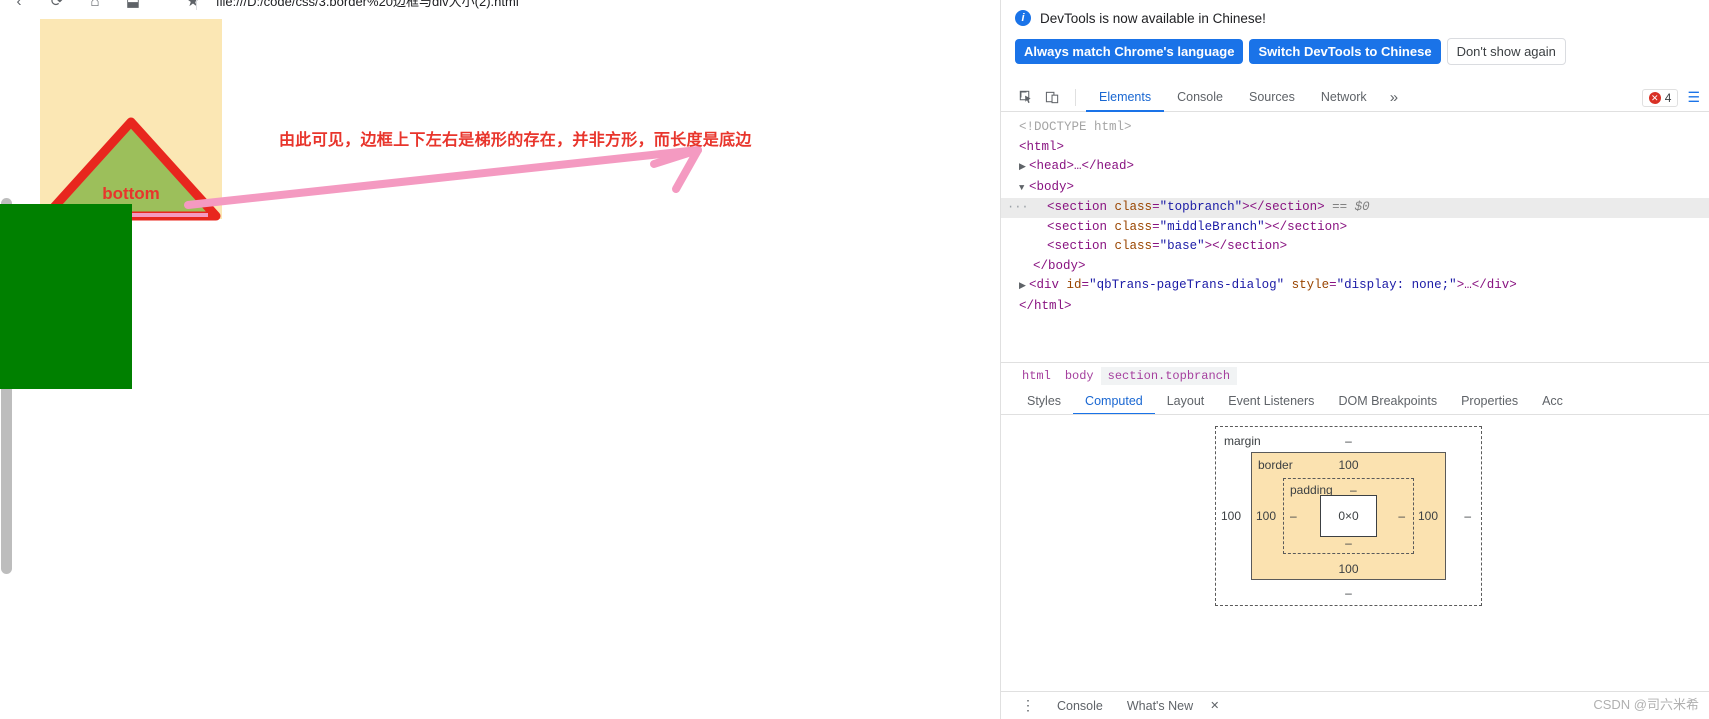  What do you see at coordinates (1028, 705) in the screenshot?
I see `drawer-menu-icon: ⋮` at bounding box center [1028, 705].